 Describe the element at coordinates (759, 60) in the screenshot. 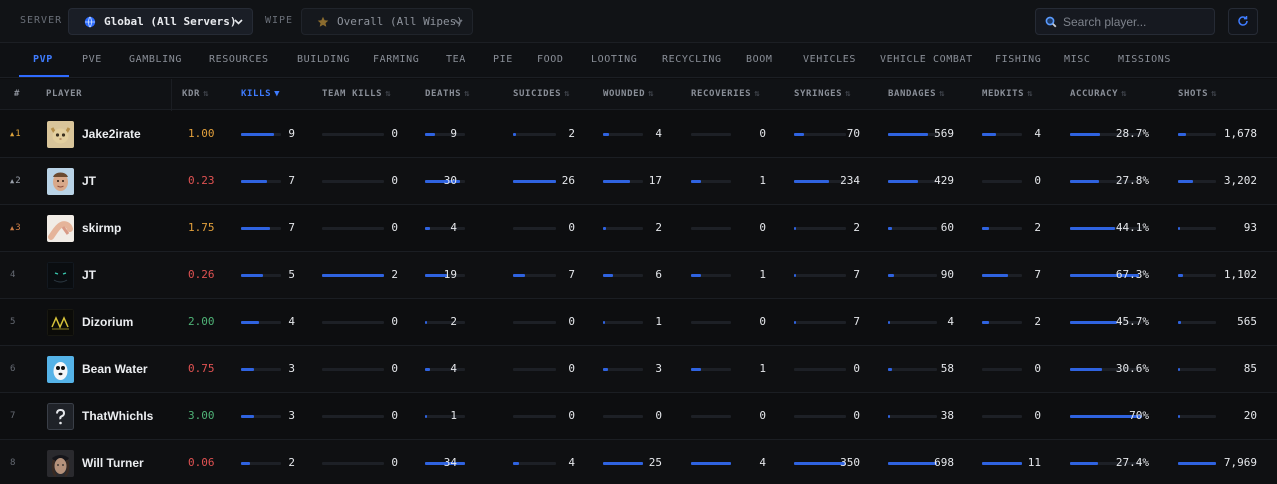

I see `tab-boom: BOOM` at that location.